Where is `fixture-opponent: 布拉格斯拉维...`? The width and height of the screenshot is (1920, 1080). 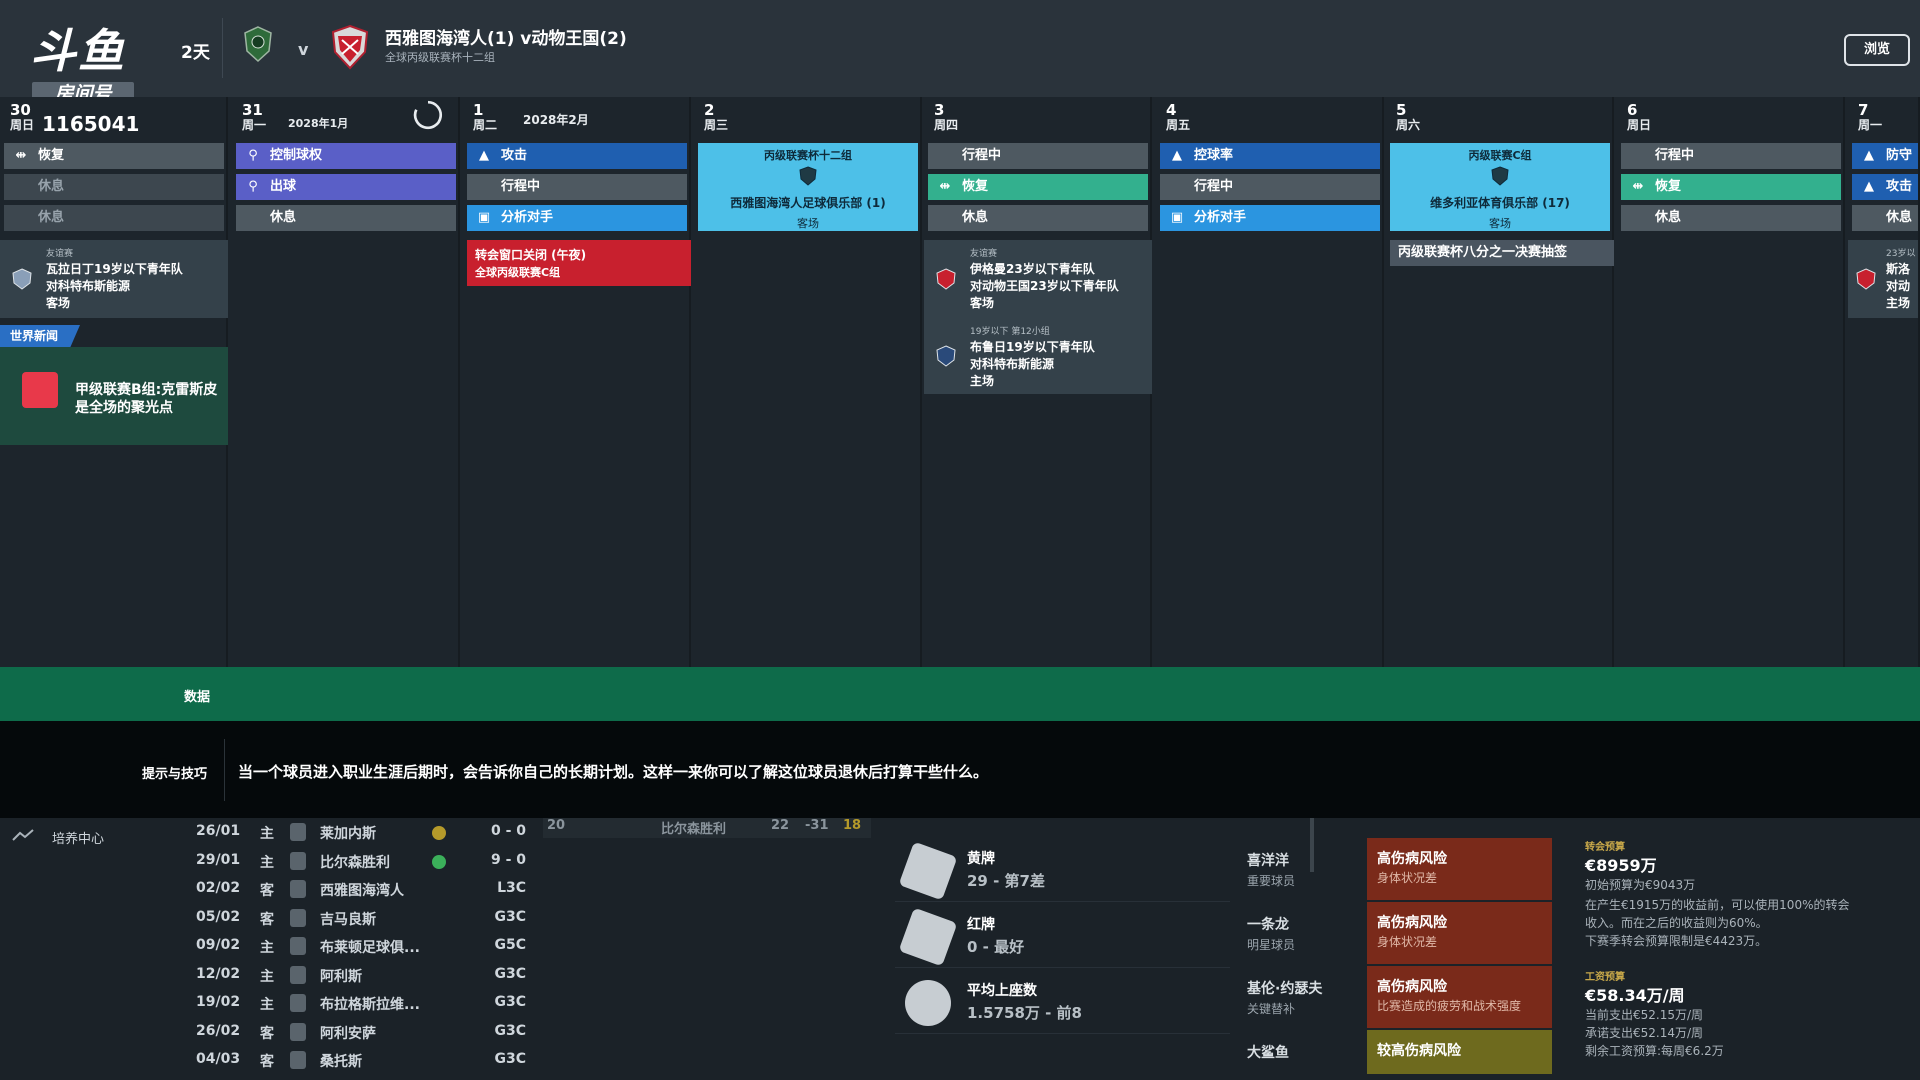 fixture-opponent: 布拉格斯拉维... is located at coordinates (370, 1005).